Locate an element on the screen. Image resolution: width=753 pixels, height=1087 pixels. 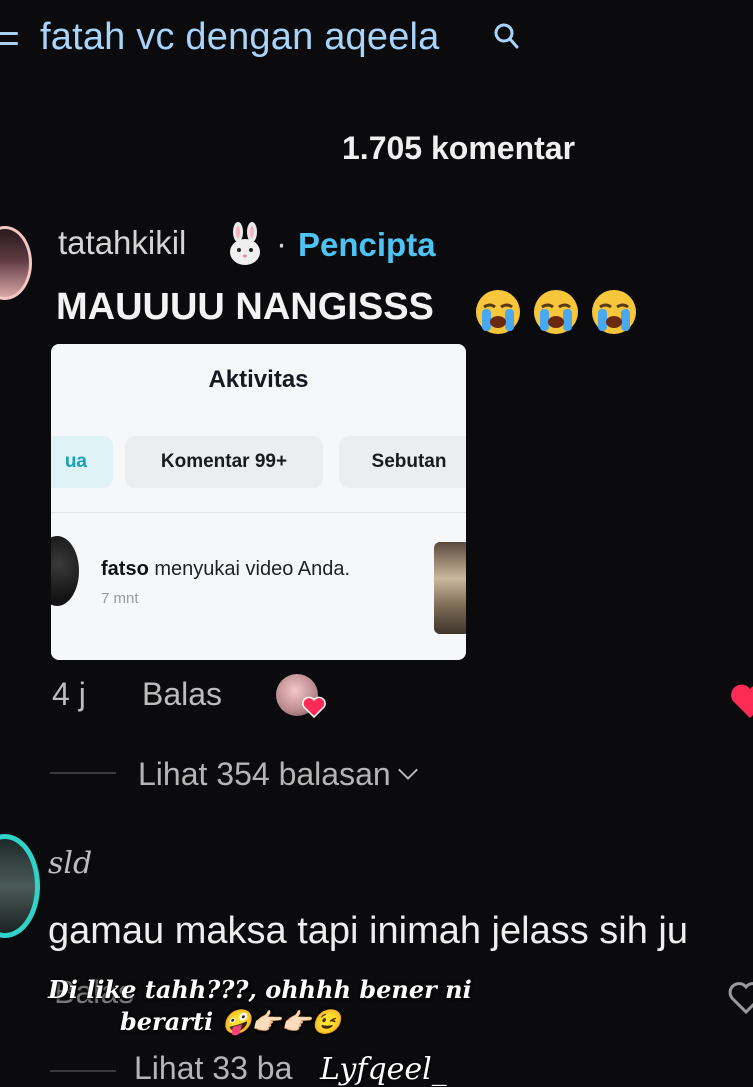
notification-text: fatso menyukai video Anda. is located at coordinates (225, 569).